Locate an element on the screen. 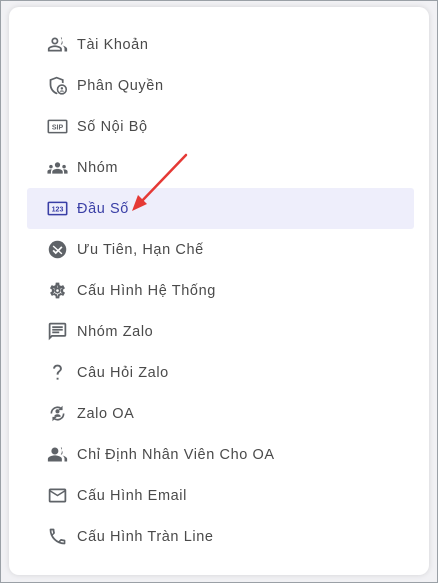  sip-icon: SIP is located at coordinates (57, 127).